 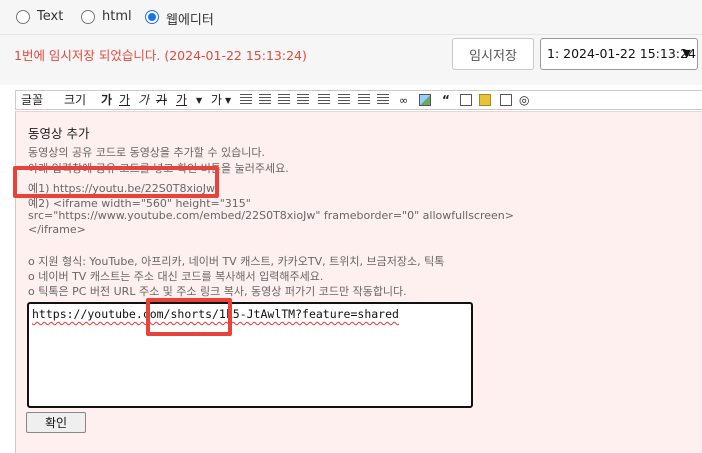 What do you see at coordinates (161, 100) in the screenshot?
I see `strike-button: 가` at bounding box center [161, 100].